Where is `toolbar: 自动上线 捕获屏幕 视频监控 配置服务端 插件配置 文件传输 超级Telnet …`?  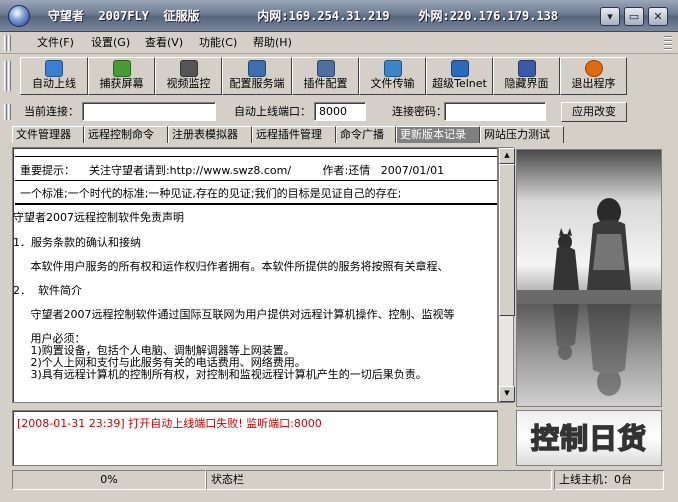
toolbar: 自动上线 捕获屏幕 视频监控 配置服务端 插件配置 文件传输 超级Telnet … is located at coordinates (339, 76).